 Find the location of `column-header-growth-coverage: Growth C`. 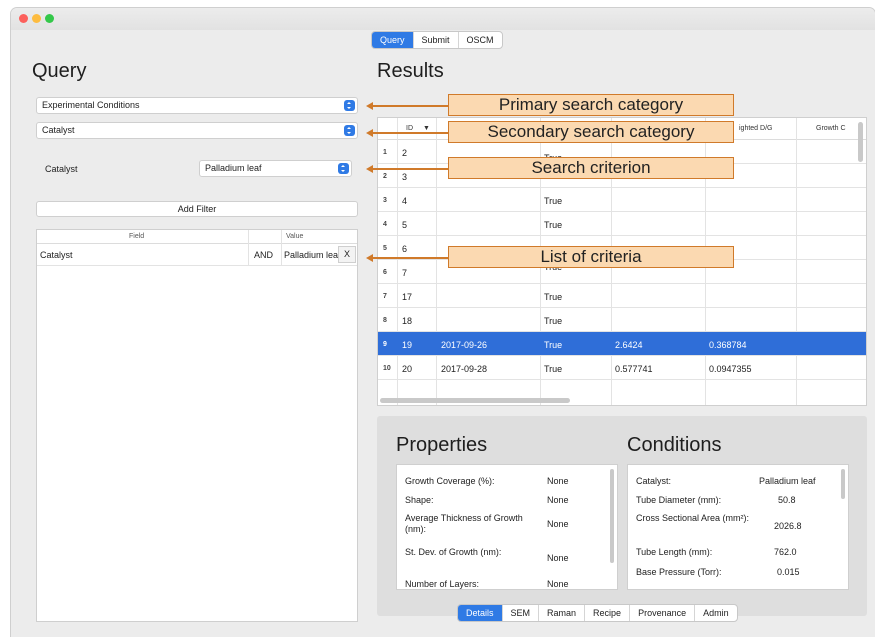

column-header-growth-coverage: Growth C is located at coordinates (831, 128).